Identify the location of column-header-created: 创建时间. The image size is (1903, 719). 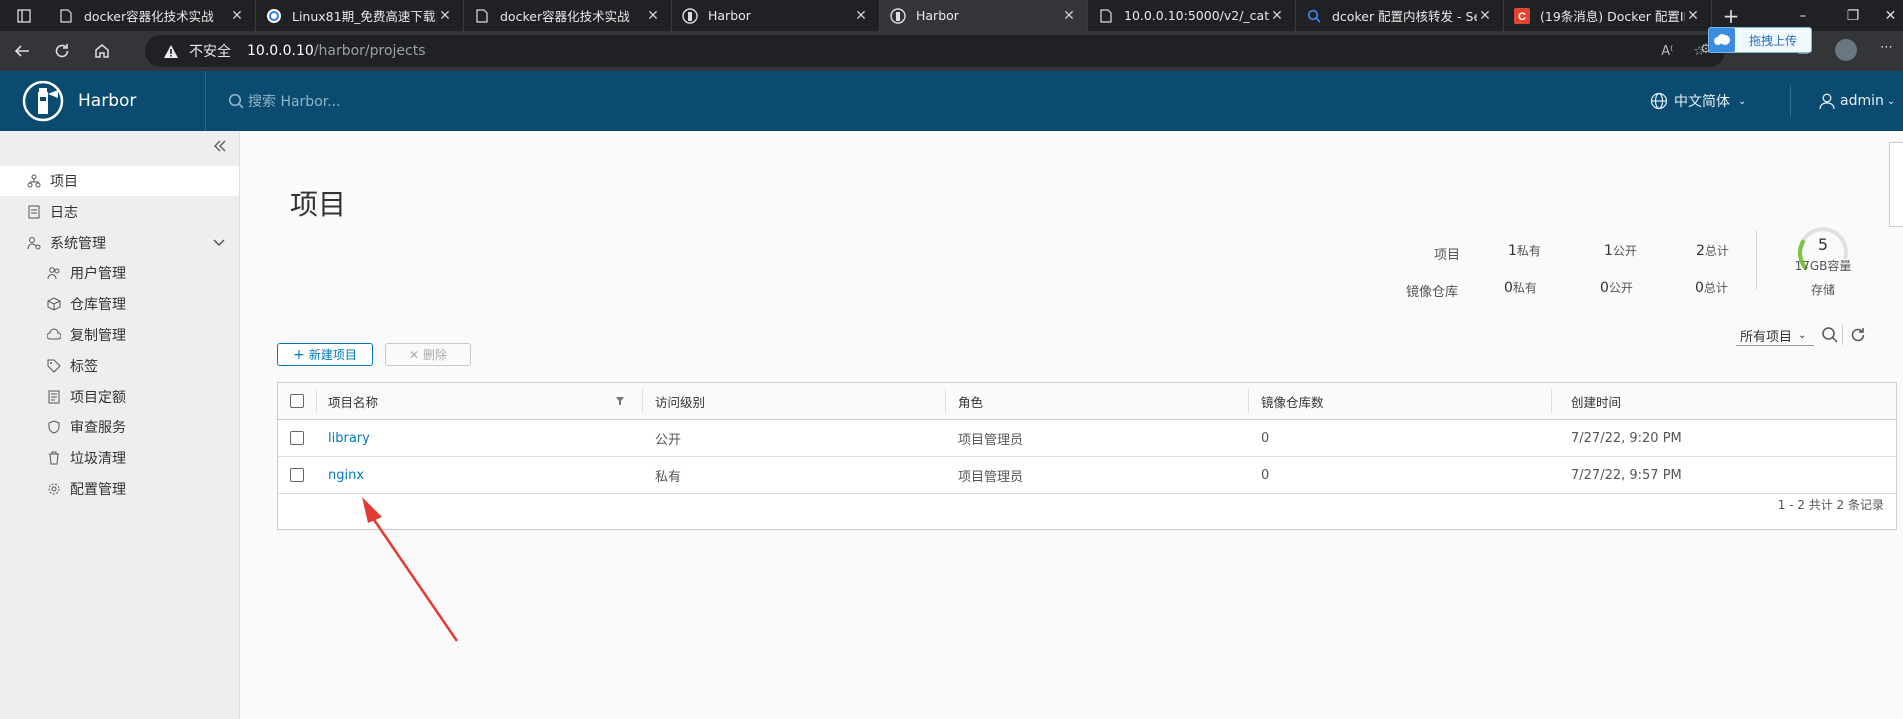
(1596, 401).